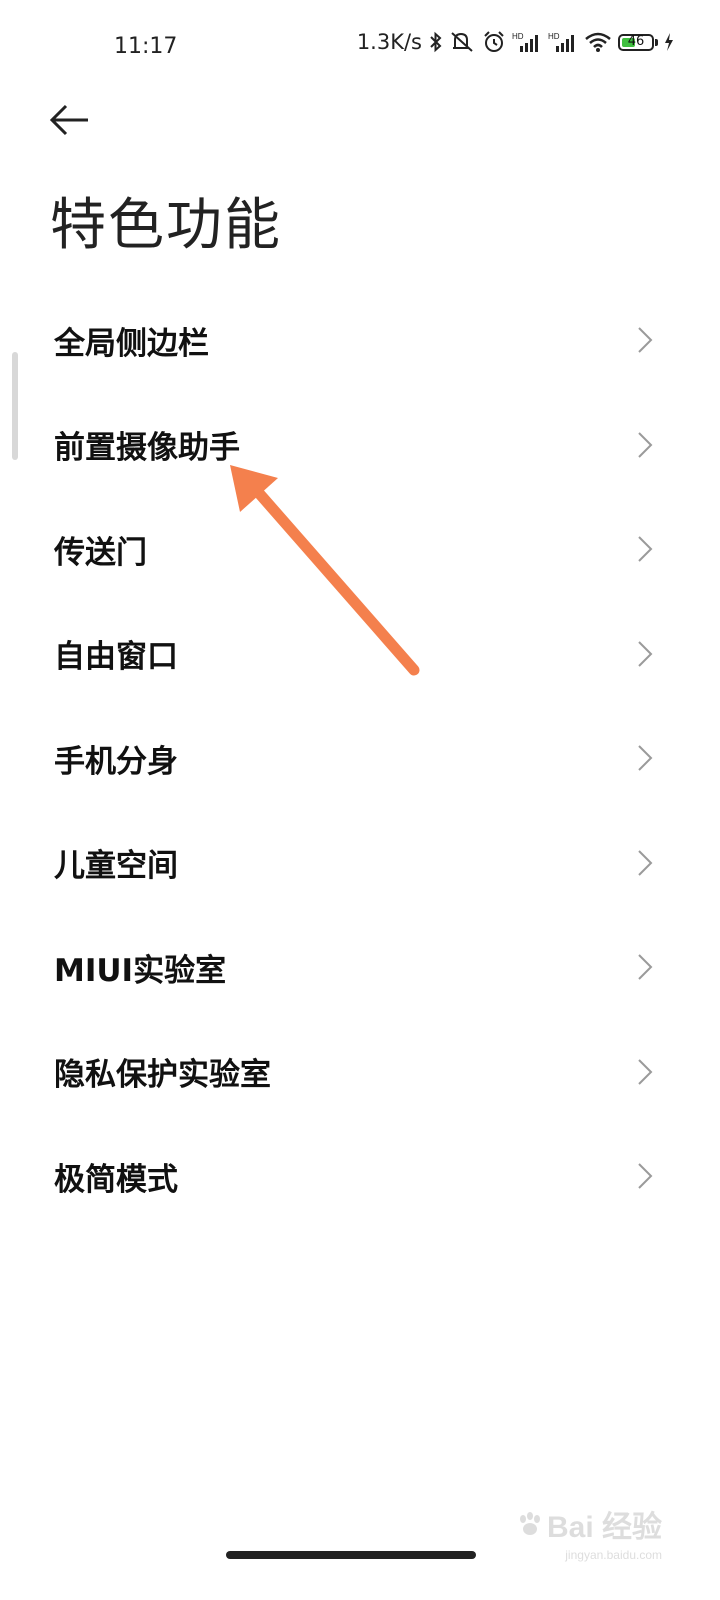 Image resolution: width=720 pixels, height=1600 pixels. I want to click on menu-item-front-camera-assistant: 前置摄像助手, so click(360, 445).